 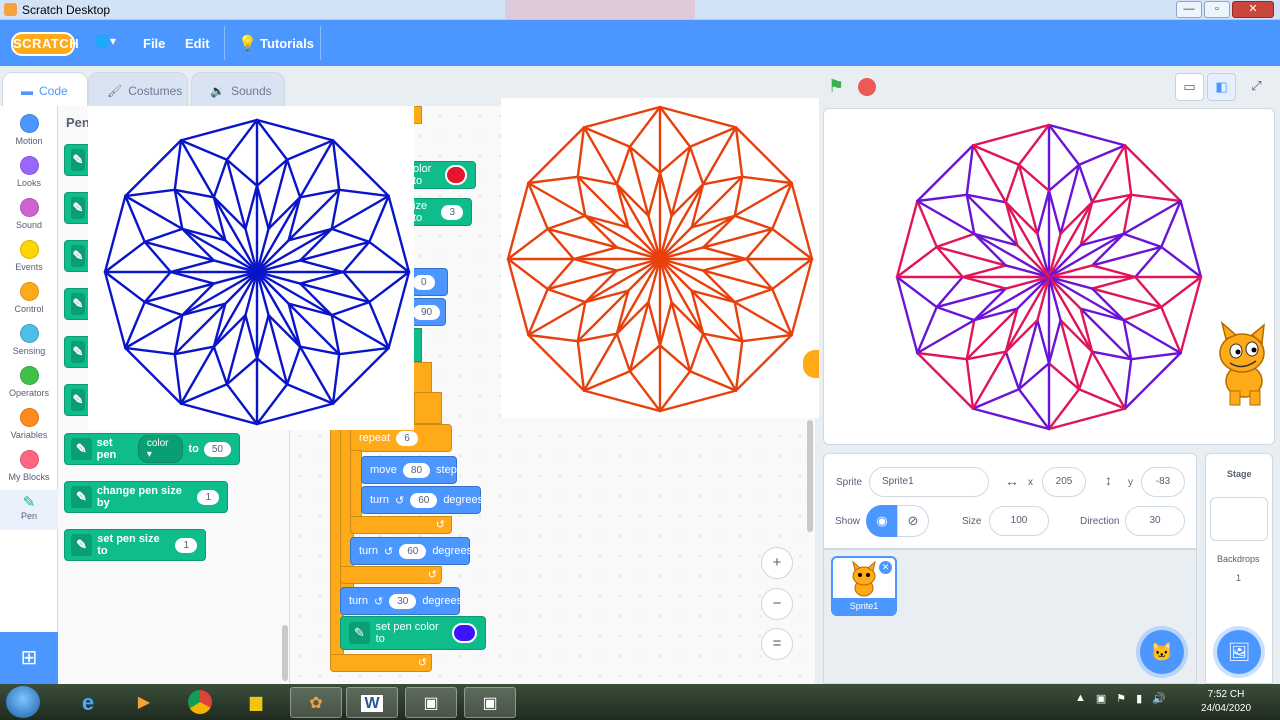 What do you see at coordinates (440, 175) in the screenshot?
I see `script-set-pen-color-red: olor to` at bounding box center [440, 175].